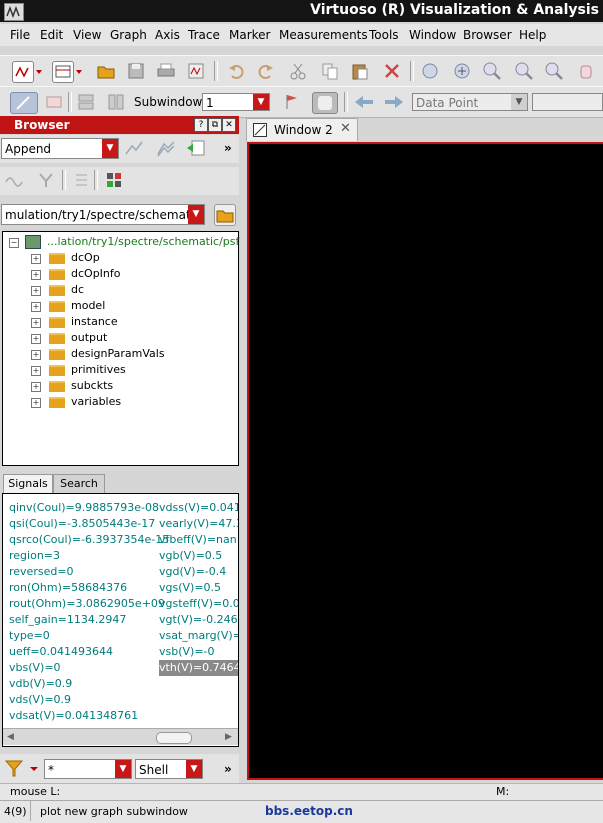 The height and width of the screenshot is (823, 603). Describe the element at coordinates (229, 125) in the screenshot. I see `close-icon: ✕` at that location.